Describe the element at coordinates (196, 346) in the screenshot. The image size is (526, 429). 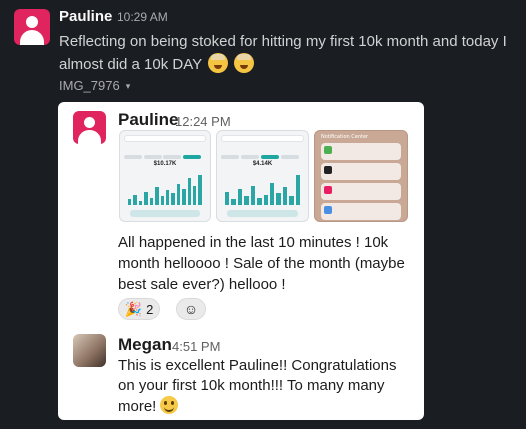
I see `reply-timestamp: 4:51 PM` at that location.